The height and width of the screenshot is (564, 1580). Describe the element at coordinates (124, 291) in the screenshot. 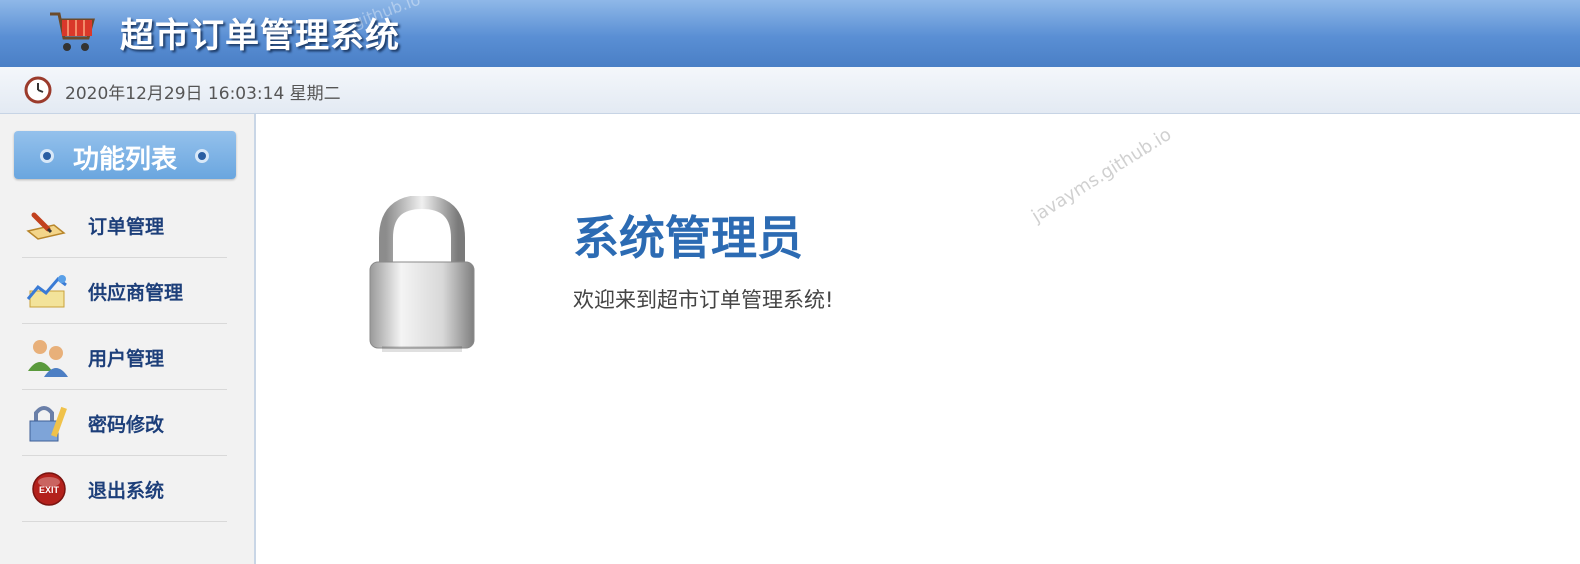

I see `sidebar-item-suppliers: 供应商管理` at that location.